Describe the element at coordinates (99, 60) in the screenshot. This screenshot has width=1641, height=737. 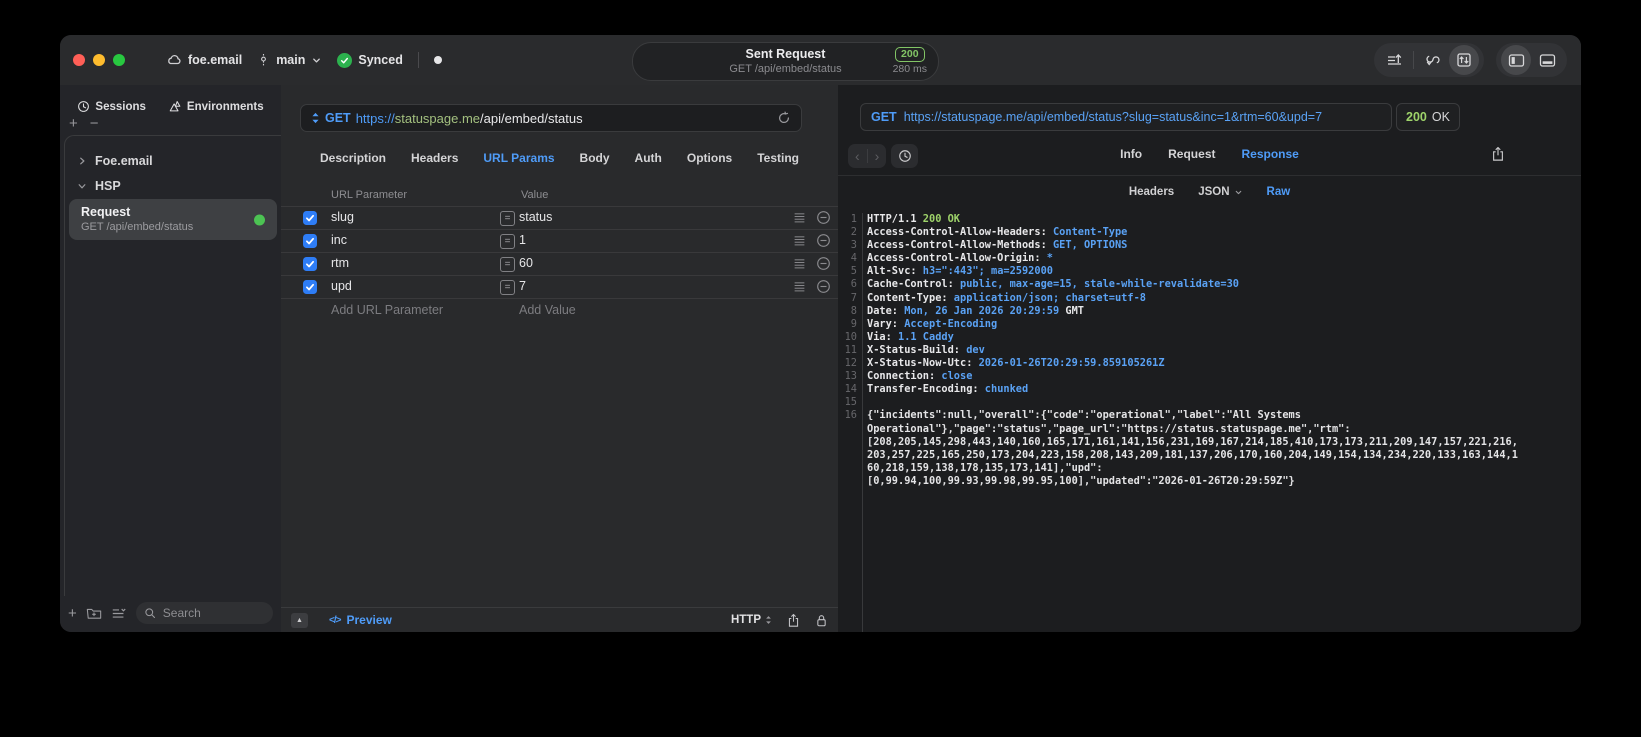
I see `minimize-window-button` at that location.